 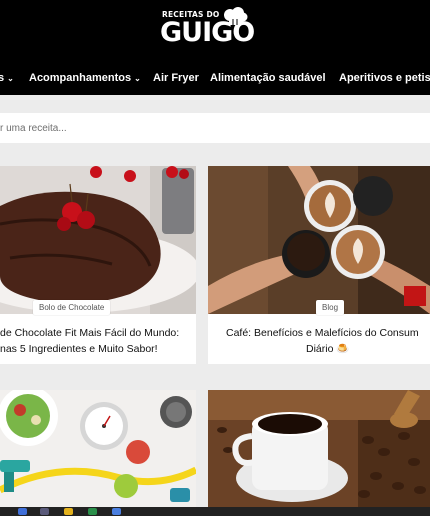 I want to click on recipe-image-coffee-beans, so click(x=319, y=448).